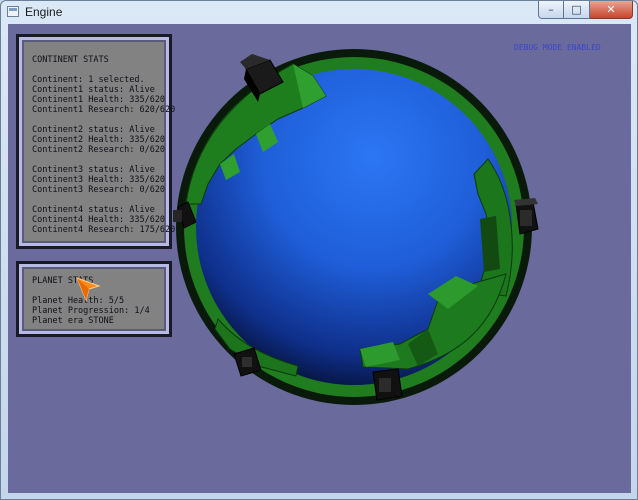 The image size is (638, 500). What do you see at coordinates (44, 12) in the screenshot?
I see `window-title: Engine` at bounding box center [44, 12].